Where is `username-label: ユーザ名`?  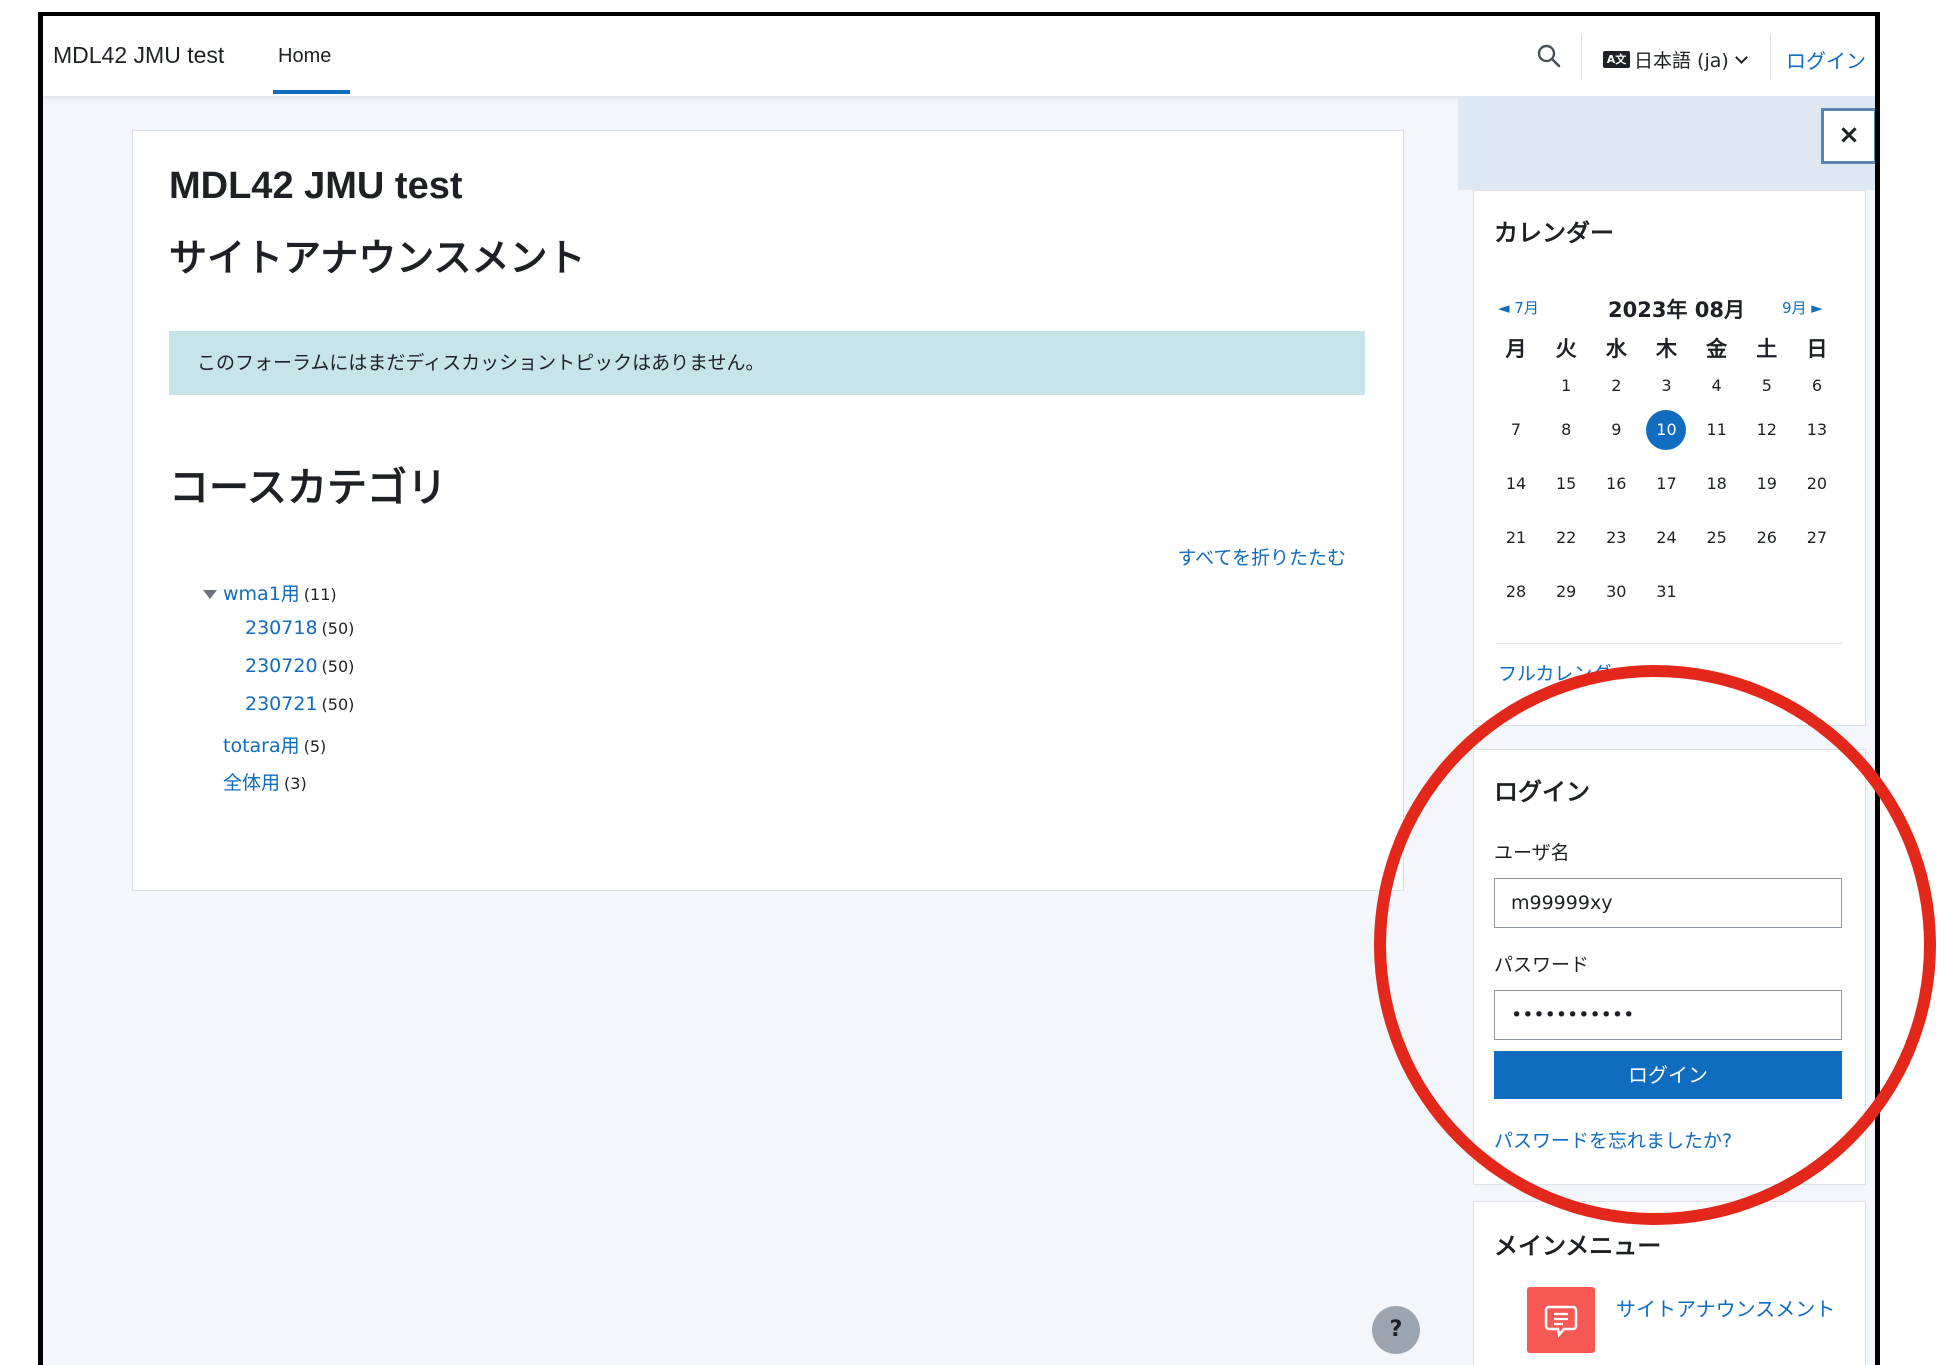
username-label: ユーザ名 is located at coordinates (1532, 853).